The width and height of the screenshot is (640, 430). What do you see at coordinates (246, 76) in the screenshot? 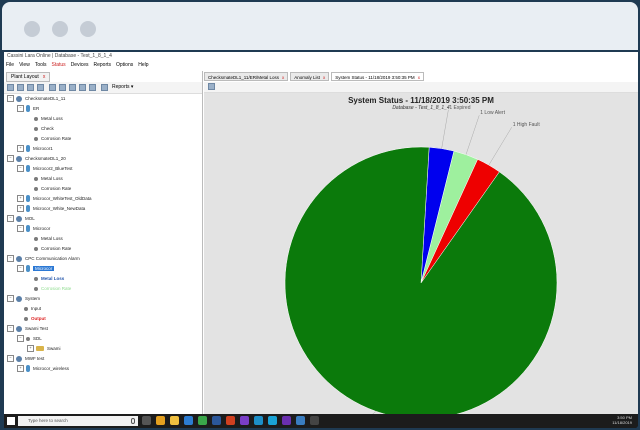
I see `tab-1: ChecksmateDL1_11/ER/Metal Loss x` at bounding box center [246, 76].